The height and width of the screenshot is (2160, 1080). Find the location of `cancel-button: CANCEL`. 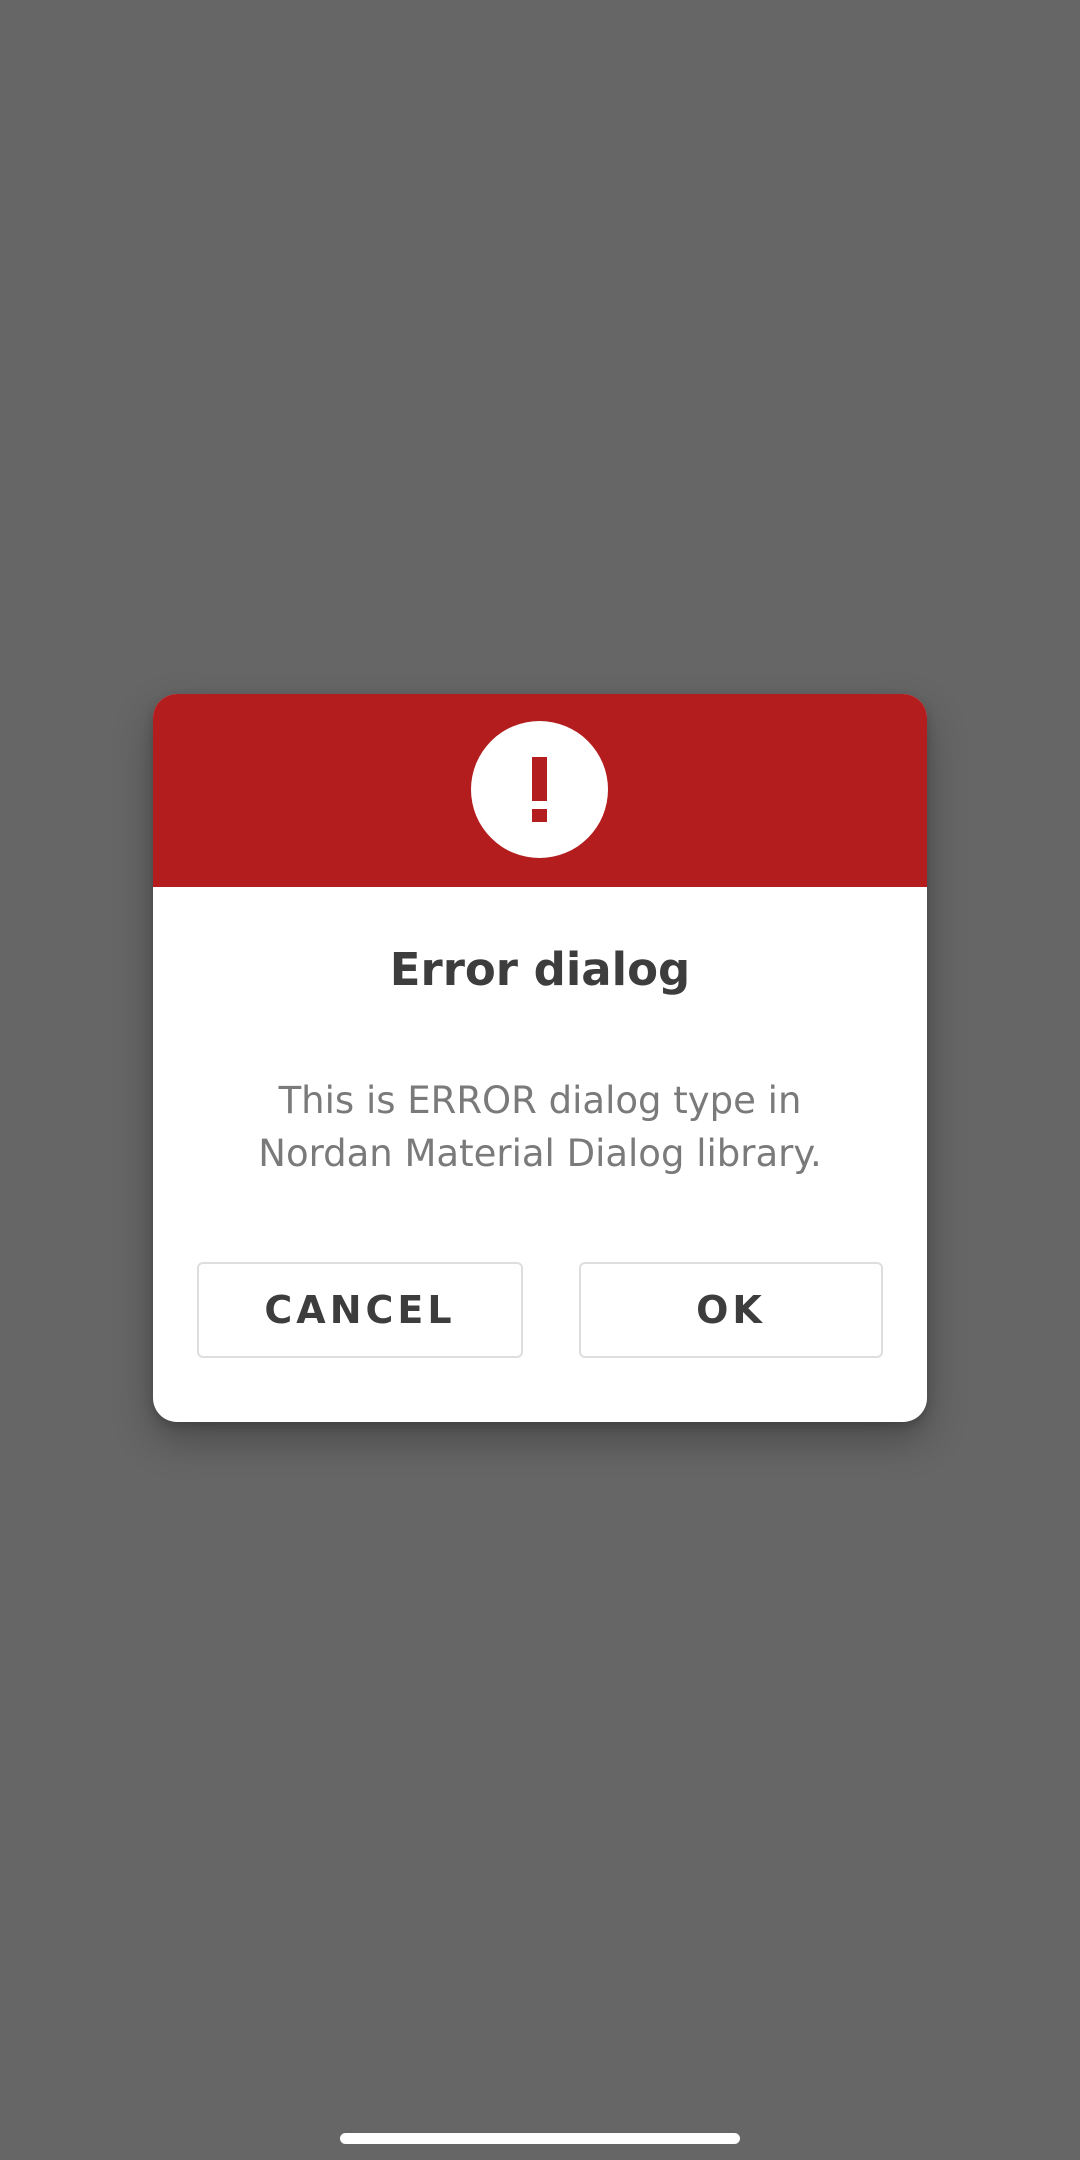

cancel-button: CANCEL is located at coordinates (360, 1310).